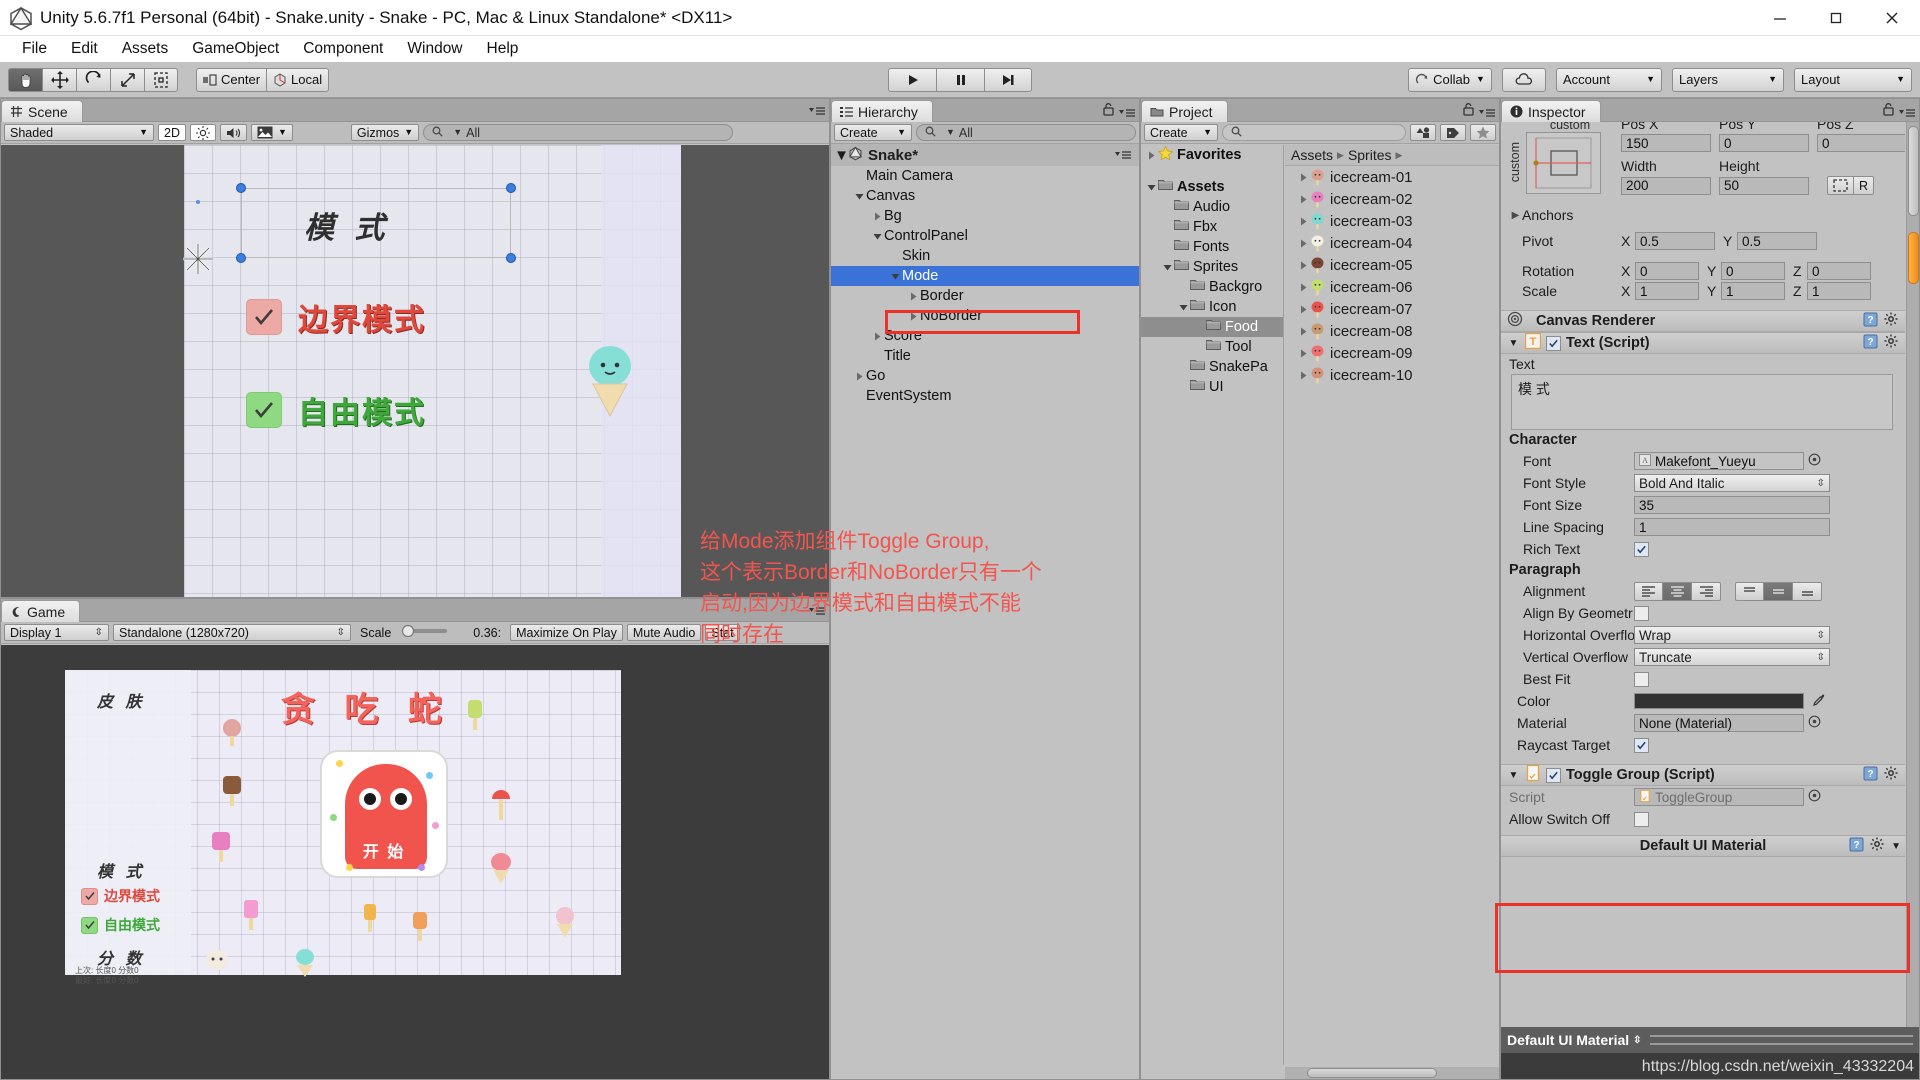 The height and width of the screenshot is (1080, 1920). What do you see at coordinates (1212, 387) in the screenshot?
I see `project-folder-ui: UI` at bounding box center [1212, 387].